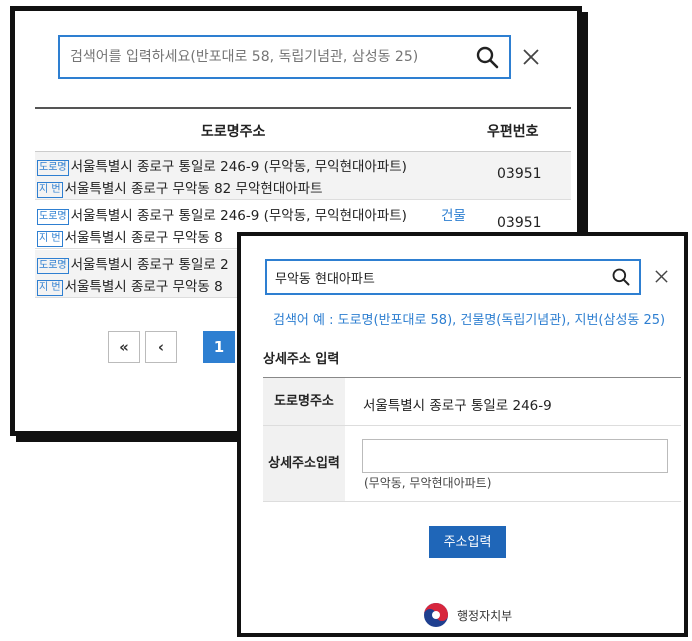 Image resolution: width=692 pixels, height=641 pixels. What do you see at coordinates (161, 347) in the screenshot?
I see `page-prev-button: ‹` at bounding box center [161, 347].